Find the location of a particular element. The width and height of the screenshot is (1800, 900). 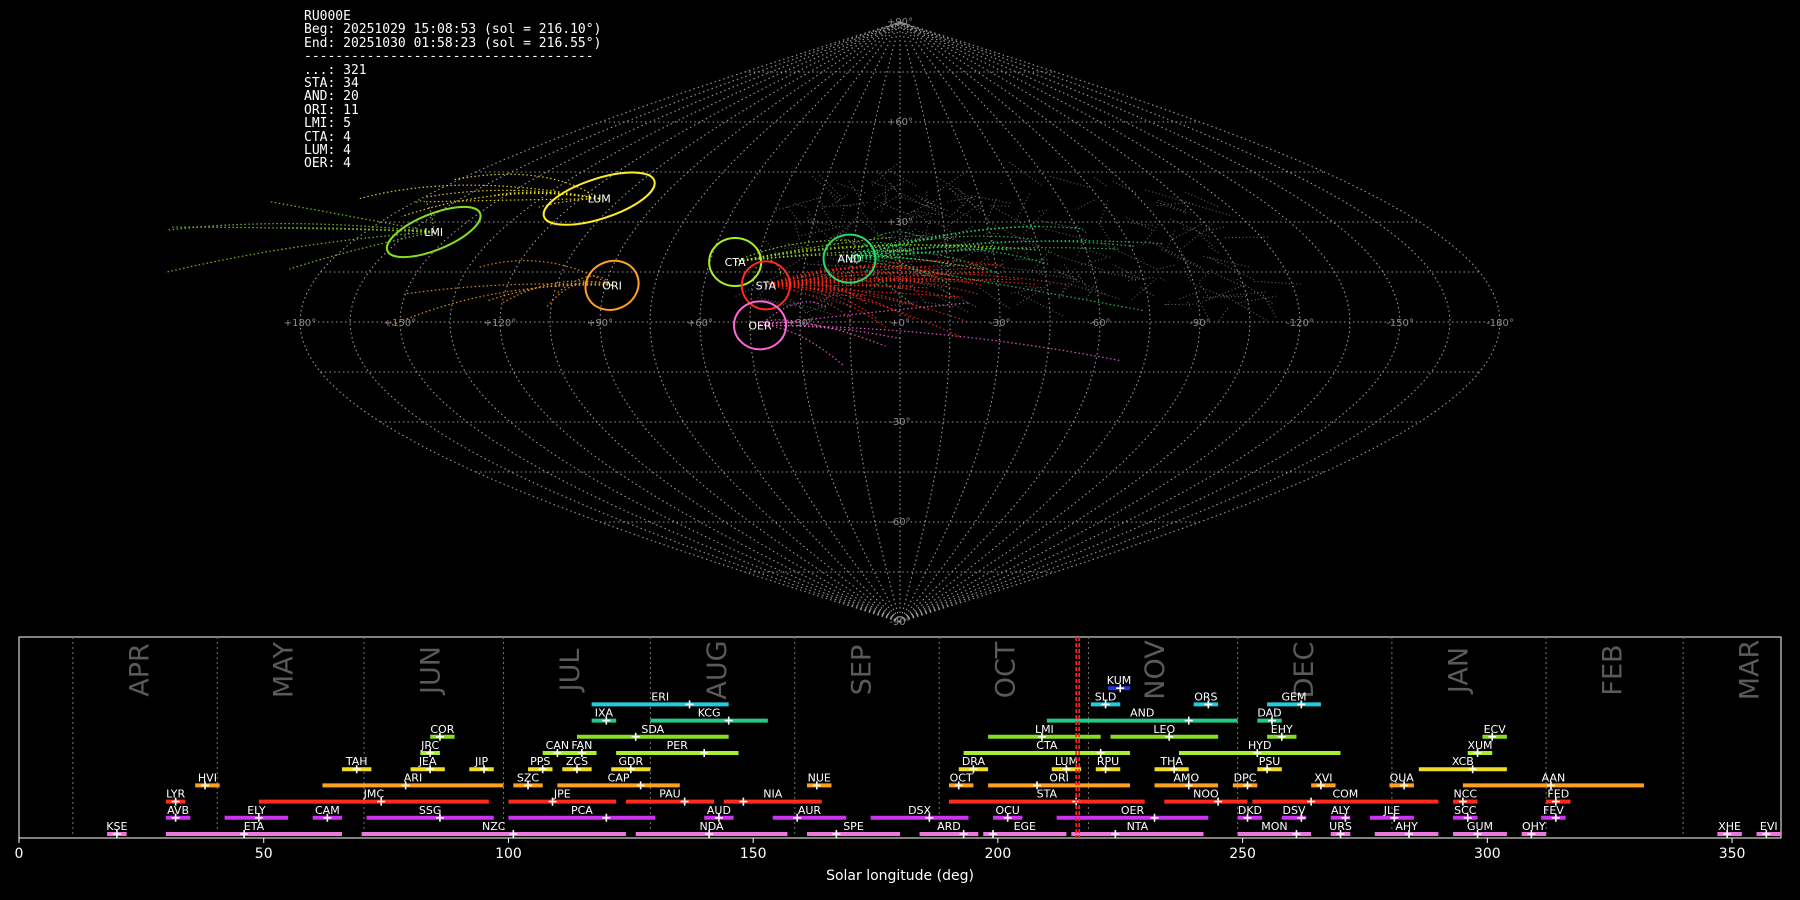

shower-code-label: NCC is located at coordinates (1466, 794).